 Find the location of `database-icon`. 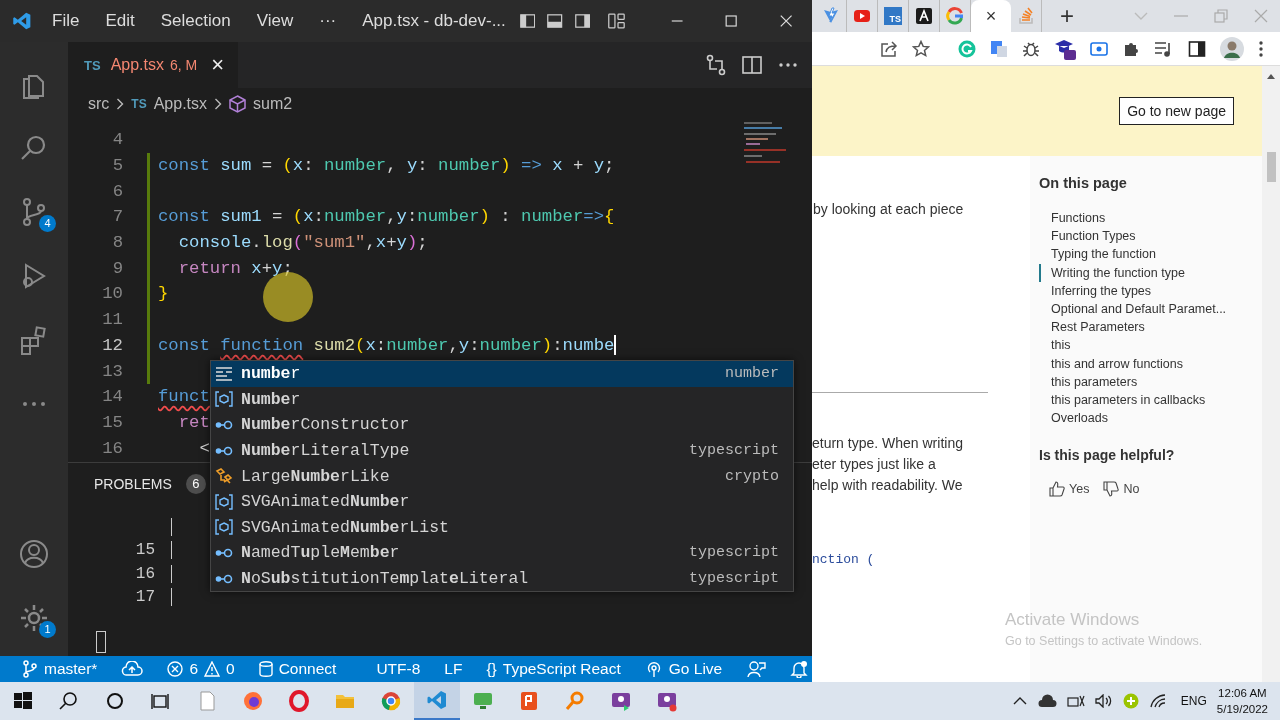

database-icon is located at coordinates (265, 669).